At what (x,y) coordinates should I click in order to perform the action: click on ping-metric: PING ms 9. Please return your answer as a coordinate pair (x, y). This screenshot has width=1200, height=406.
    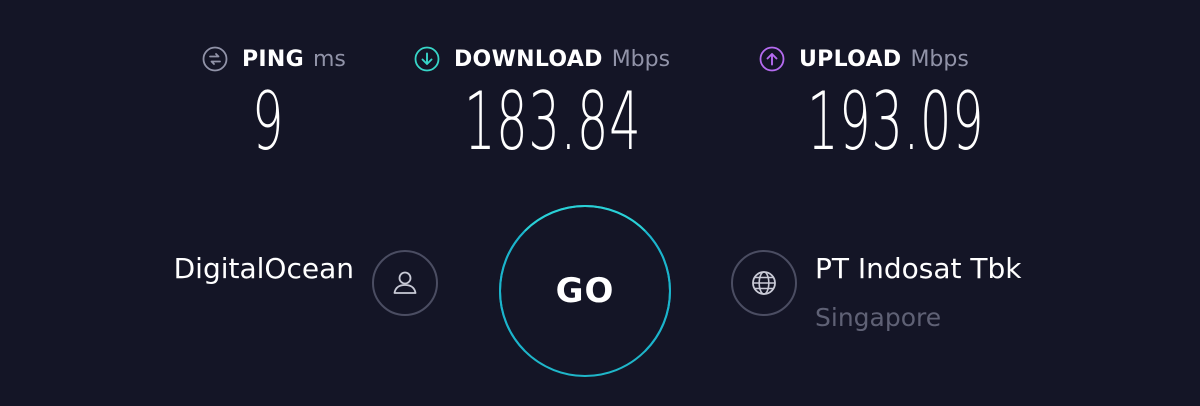
    Looking at the image, I should click on (274, 104).